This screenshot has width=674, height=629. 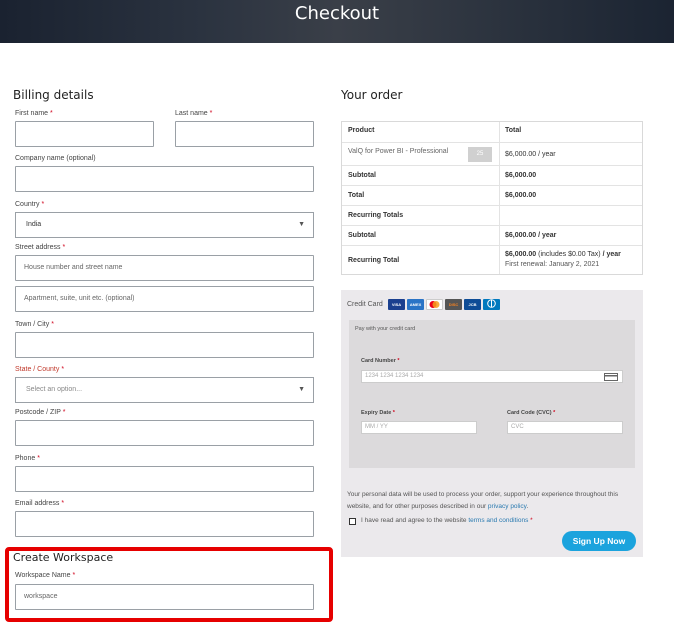 What do you see at coordinates (385, 329) in the screenshot?
I see `pay-with-card-tip: Pay with your credit card` at bounding box center [385, 329].